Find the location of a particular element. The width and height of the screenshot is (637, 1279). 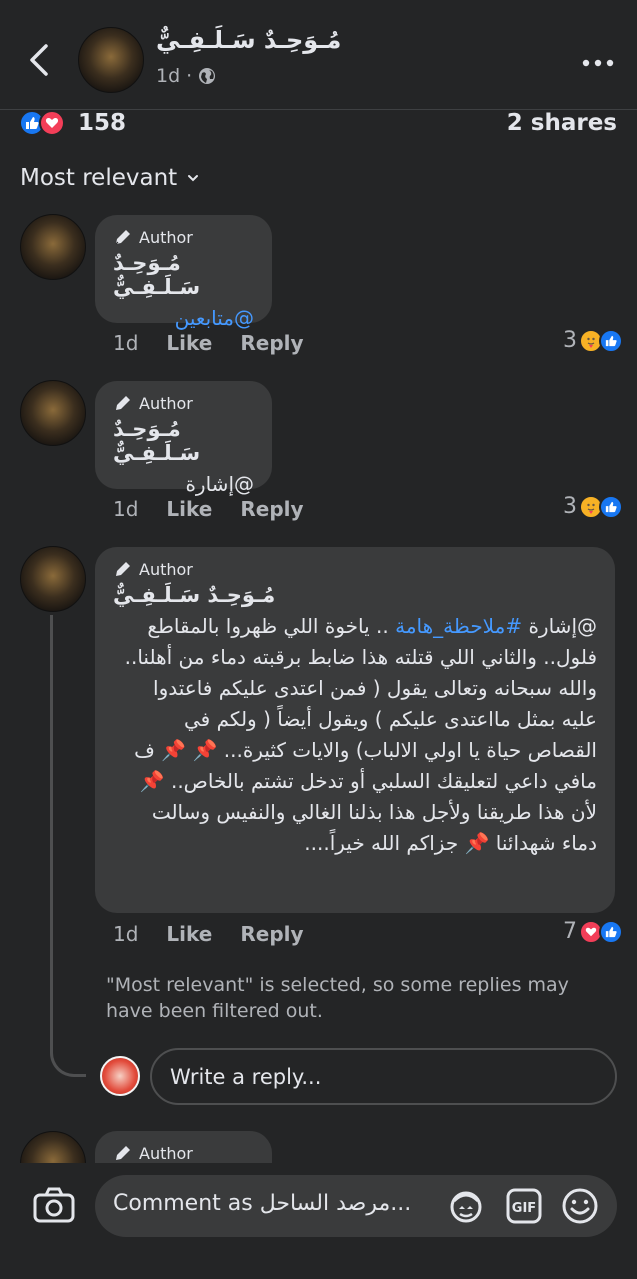

back-button is located at coordinates (40, 60).